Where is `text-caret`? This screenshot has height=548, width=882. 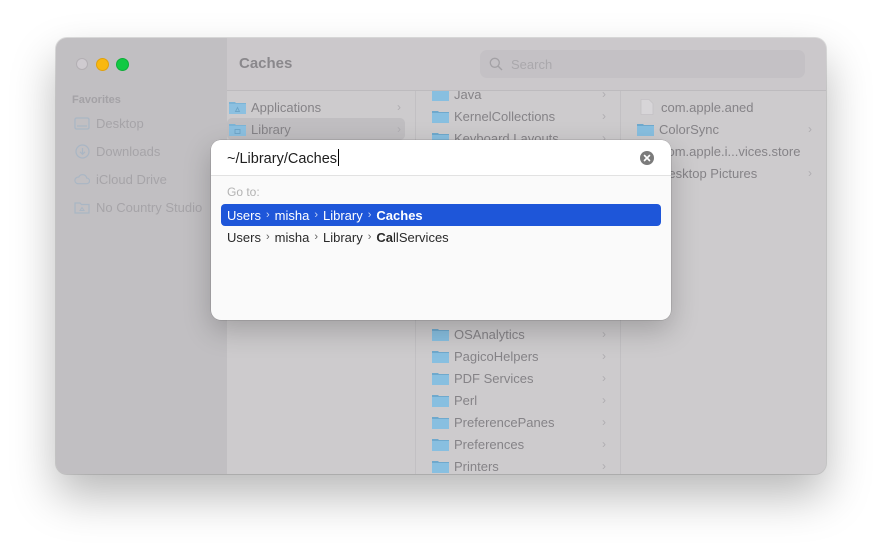 text-caret is located at coordinates (339, 157).